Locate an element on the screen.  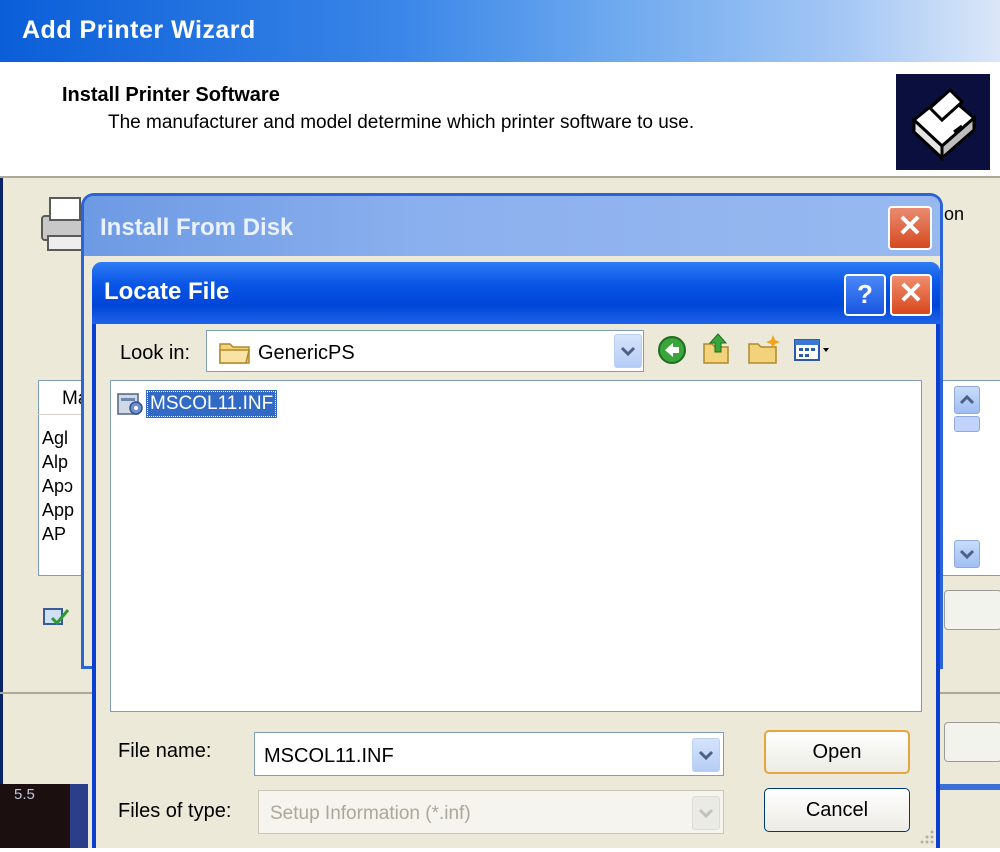
chevron-up-icon is located at coordinates (967, 399).